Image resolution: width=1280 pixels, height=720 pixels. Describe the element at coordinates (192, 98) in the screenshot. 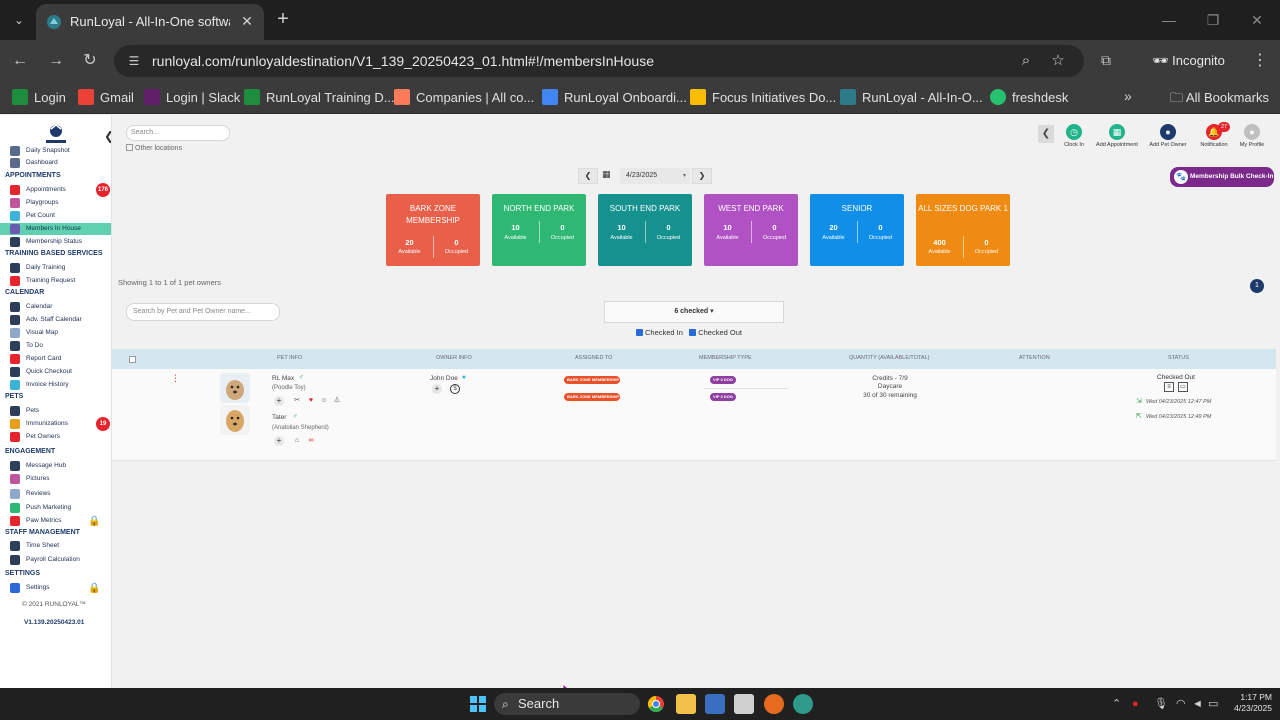

I see `bookmark-slack: Login | Slack` at that location.